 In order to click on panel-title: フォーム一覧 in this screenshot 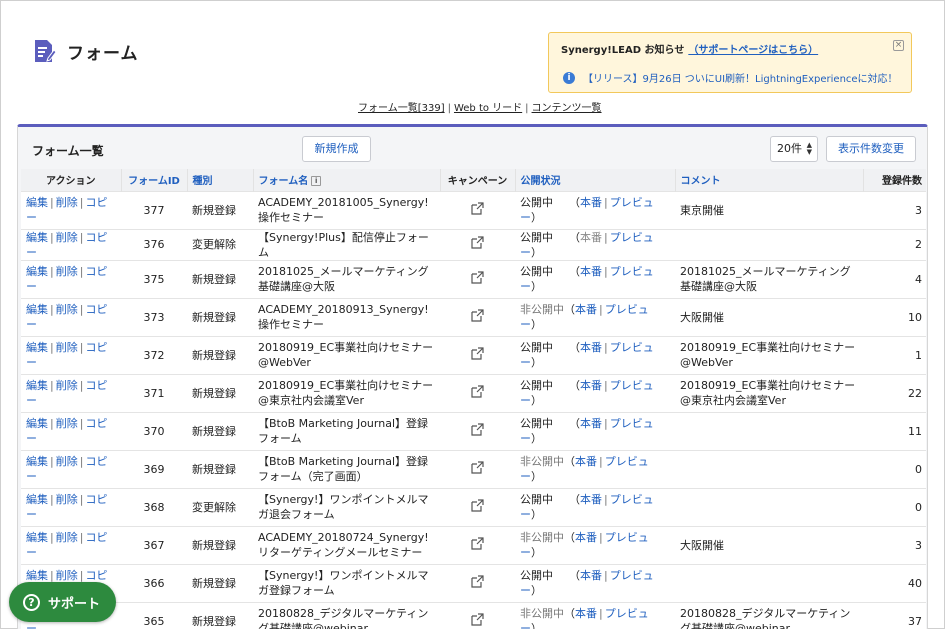, I will do `click(68, 151)`.